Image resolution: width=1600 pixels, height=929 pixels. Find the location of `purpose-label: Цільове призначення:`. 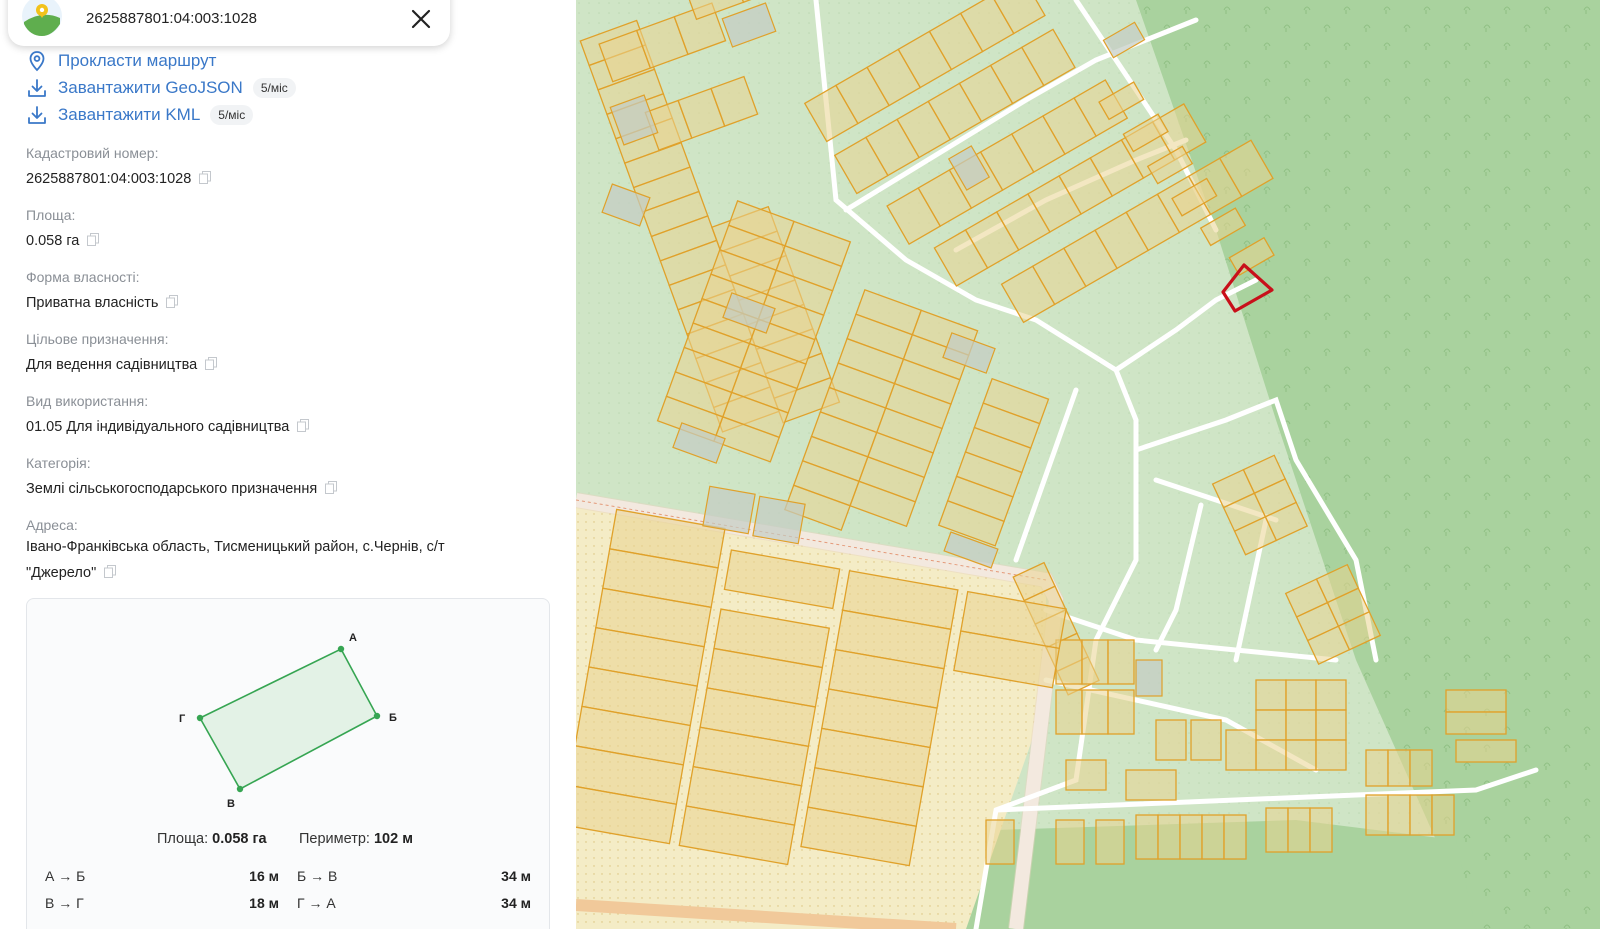

purpose-label: Цільове призначення: is located at coordinates (97, 339).